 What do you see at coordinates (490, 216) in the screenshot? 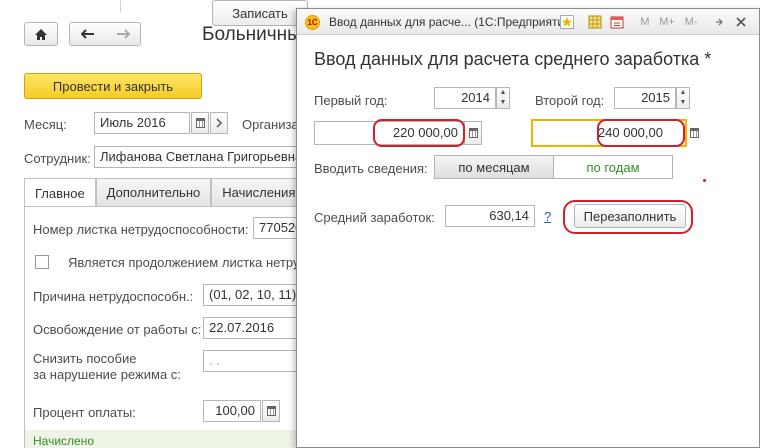
I see `avg-earnings-field: 630,14` at bounding box center [490, 216].